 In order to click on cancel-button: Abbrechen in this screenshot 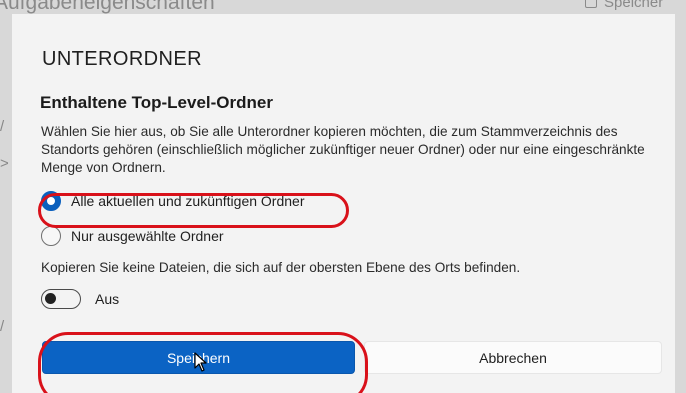, I will do `click(513, 357)`.